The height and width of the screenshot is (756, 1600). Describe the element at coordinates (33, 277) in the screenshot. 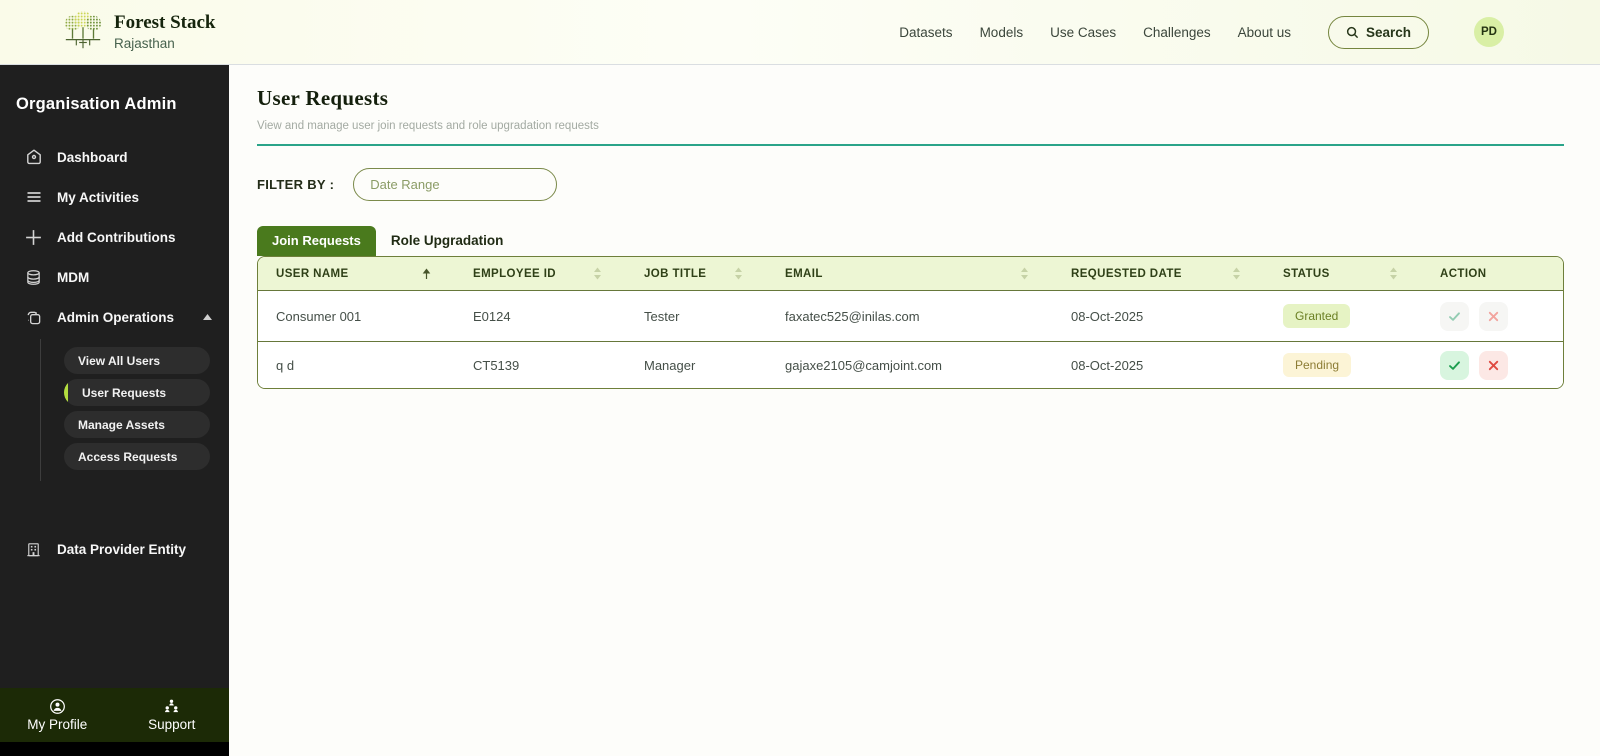

I see `database-icon` at that location.